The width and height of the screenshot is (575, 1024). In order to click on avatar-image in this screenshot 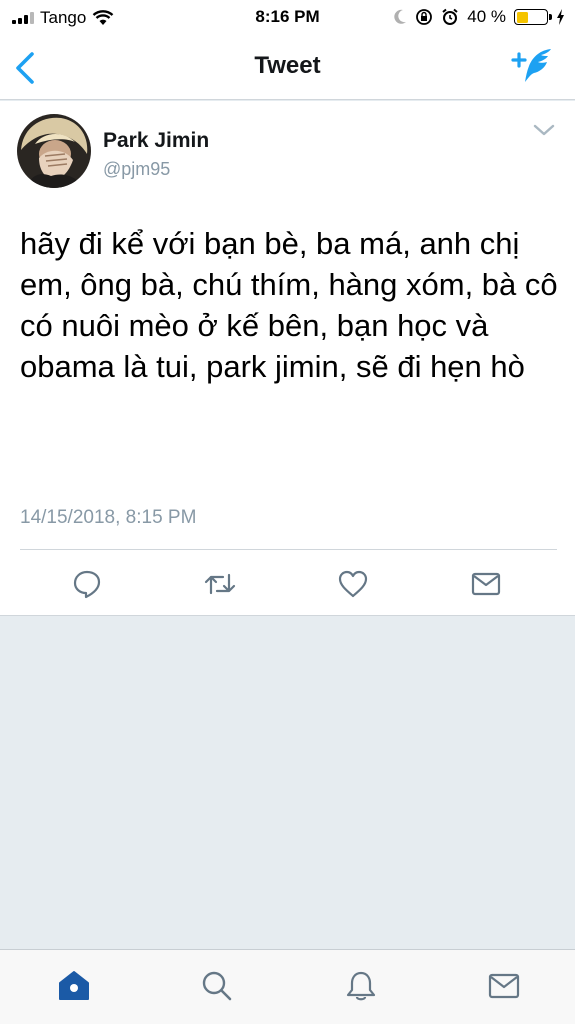, I will do `click(54, 151)`.